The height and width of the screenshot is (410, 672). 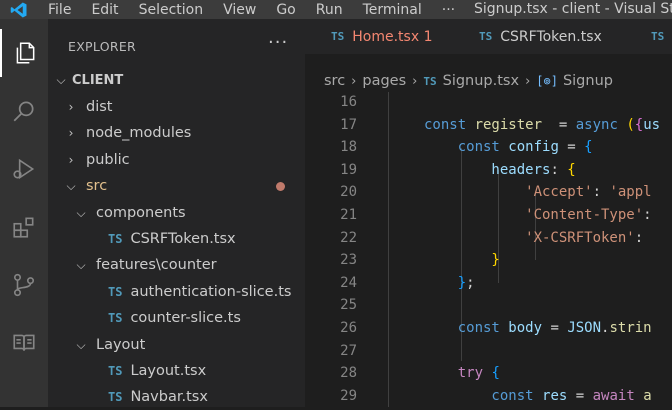 I want to click on menu-go: Go, so click(x=285, y=10).